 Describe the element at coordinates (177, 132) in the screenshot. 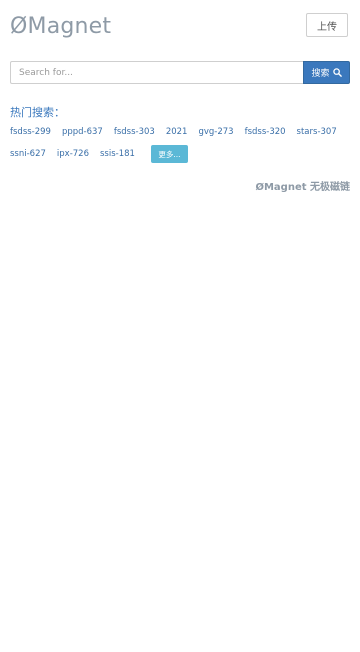

I see `hot-tag: 2021` at that location.